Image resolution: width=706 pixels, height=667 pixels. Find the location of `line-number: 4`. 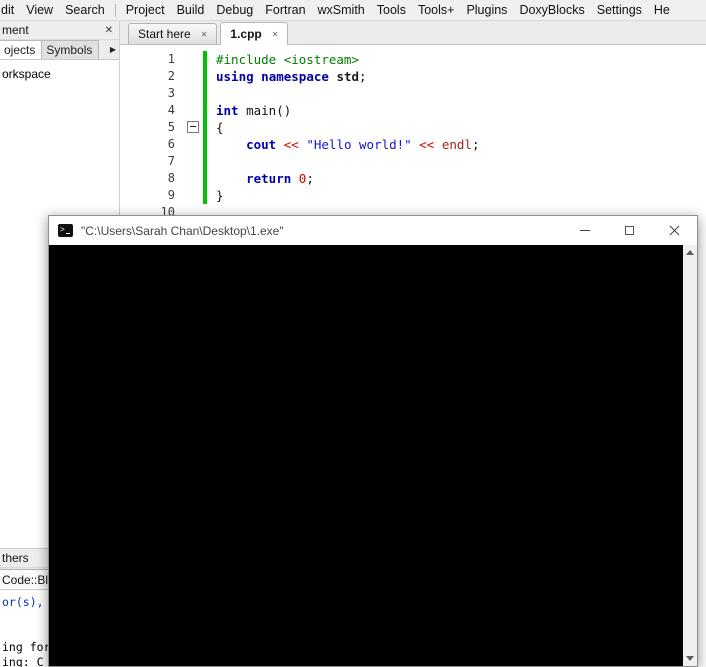

line-number: 4 is located at coordinates (152, 110).